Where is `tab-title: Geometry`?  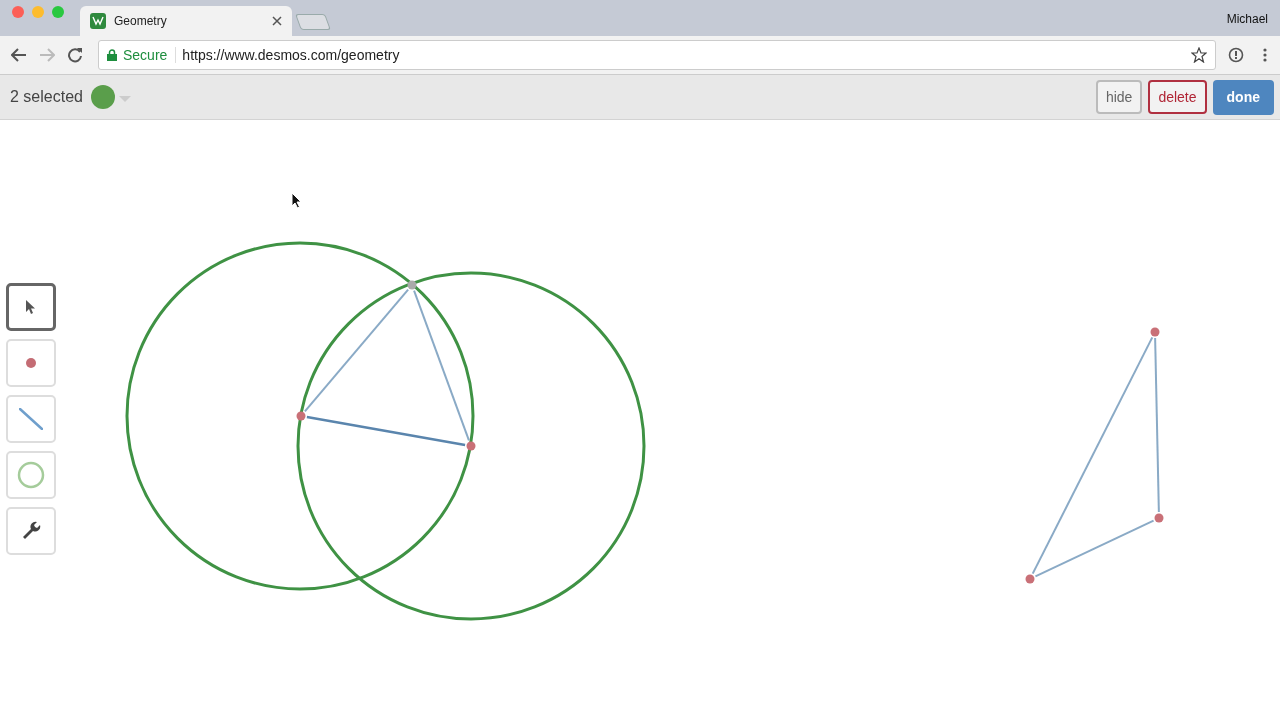
tab-title: Geometry is located at coordinates (141, 21).